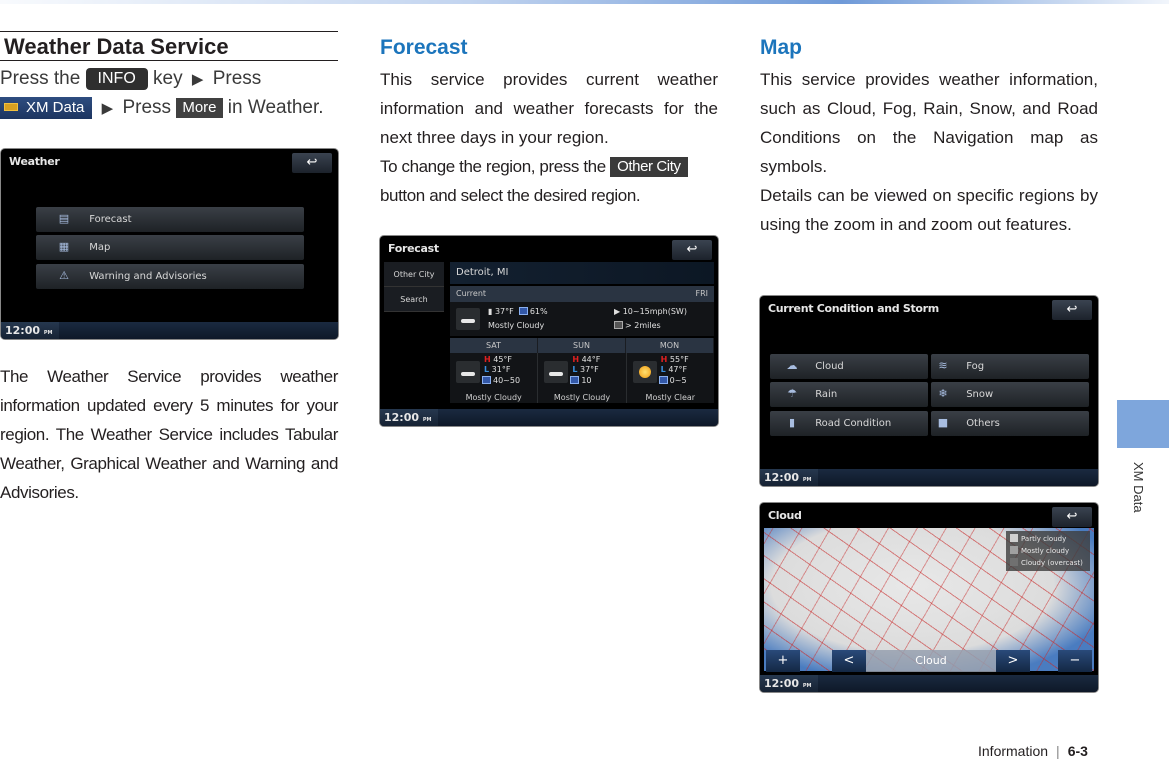 The height and width of the screenshot is (759, 1169). What do you see at coordinates (678, 369) in the screenshot?
I see `low-value: 47°F` at bounding box center [678, 369].